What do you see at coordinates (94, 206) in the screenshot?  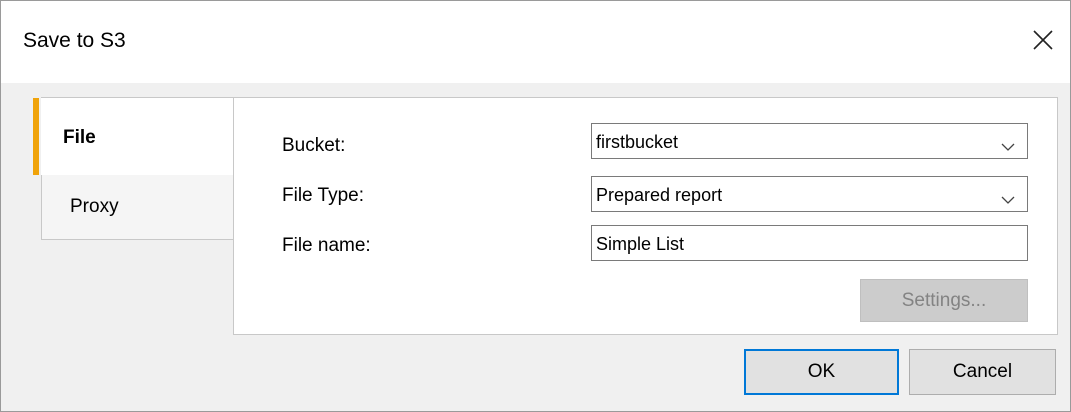 I see `tab-proxy-label: Proxy` at bounding box center [94, 206].